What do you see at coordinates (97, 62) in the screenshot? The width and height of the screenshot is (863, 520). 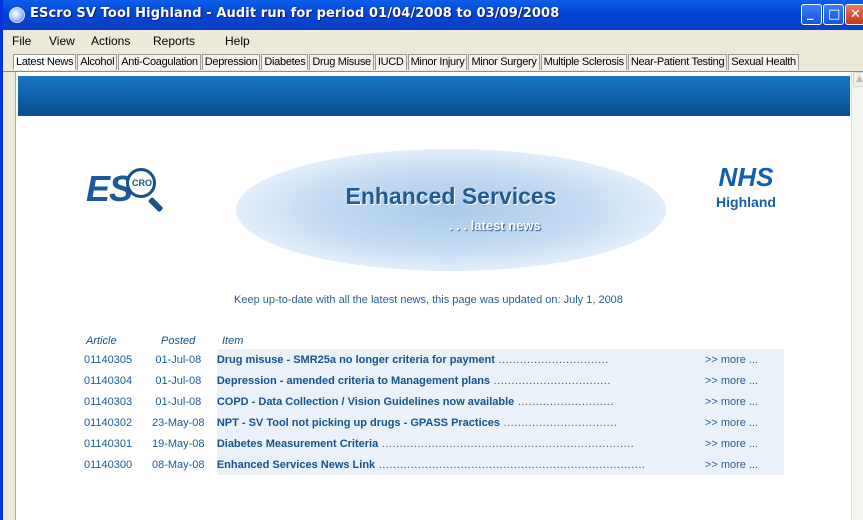 I see `tab-alcohol: Alcohol` at bounding box center [97, 62].